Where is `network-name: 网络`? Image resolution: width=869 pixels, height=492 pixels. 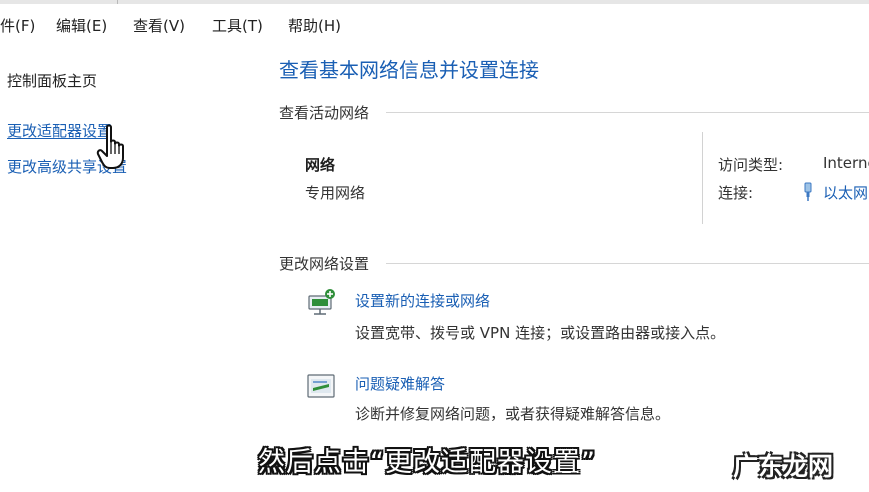
network-name: 网络 is located at coordinates (320, 165).